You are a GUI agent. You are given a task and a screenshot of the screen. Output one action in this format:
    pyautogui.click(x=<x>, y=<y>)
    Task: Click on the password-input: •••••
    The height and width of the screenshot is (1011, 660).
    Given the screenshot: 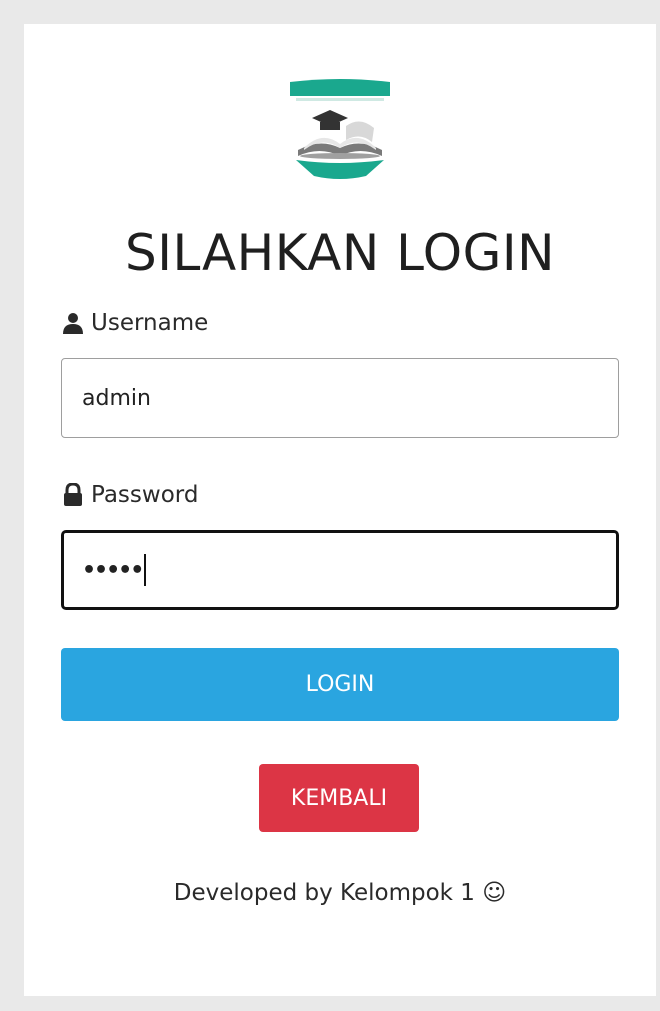 What is the action you would take?
    pyautogui.click(x=340, y=570)
    